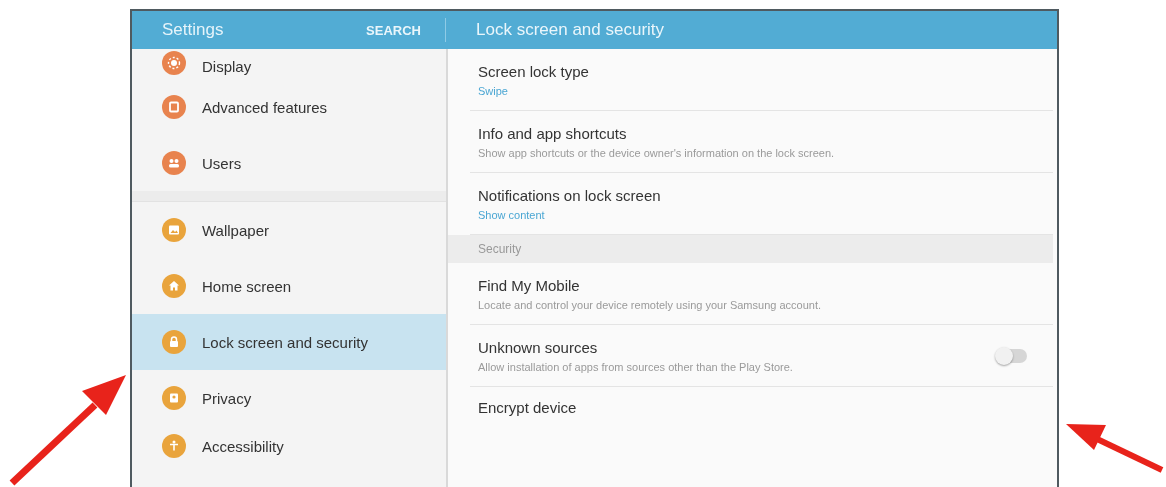 The height and width of the screenshot is (487, 1166). I want to click on setting-description: Allow installation of apps from sources other than the Play Store., so click(636, 366).